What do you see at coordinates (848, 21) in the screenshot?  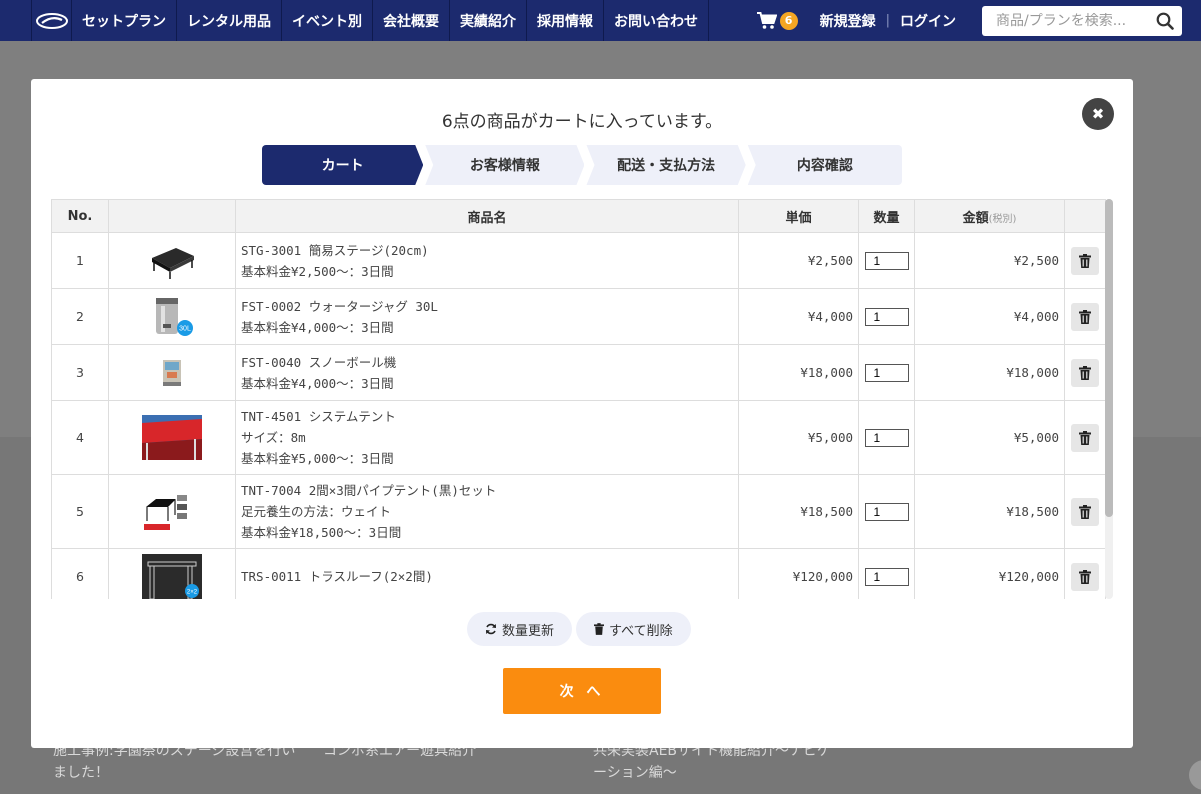 I see `register-link: 新規登録` at bounding box center [848, 21].